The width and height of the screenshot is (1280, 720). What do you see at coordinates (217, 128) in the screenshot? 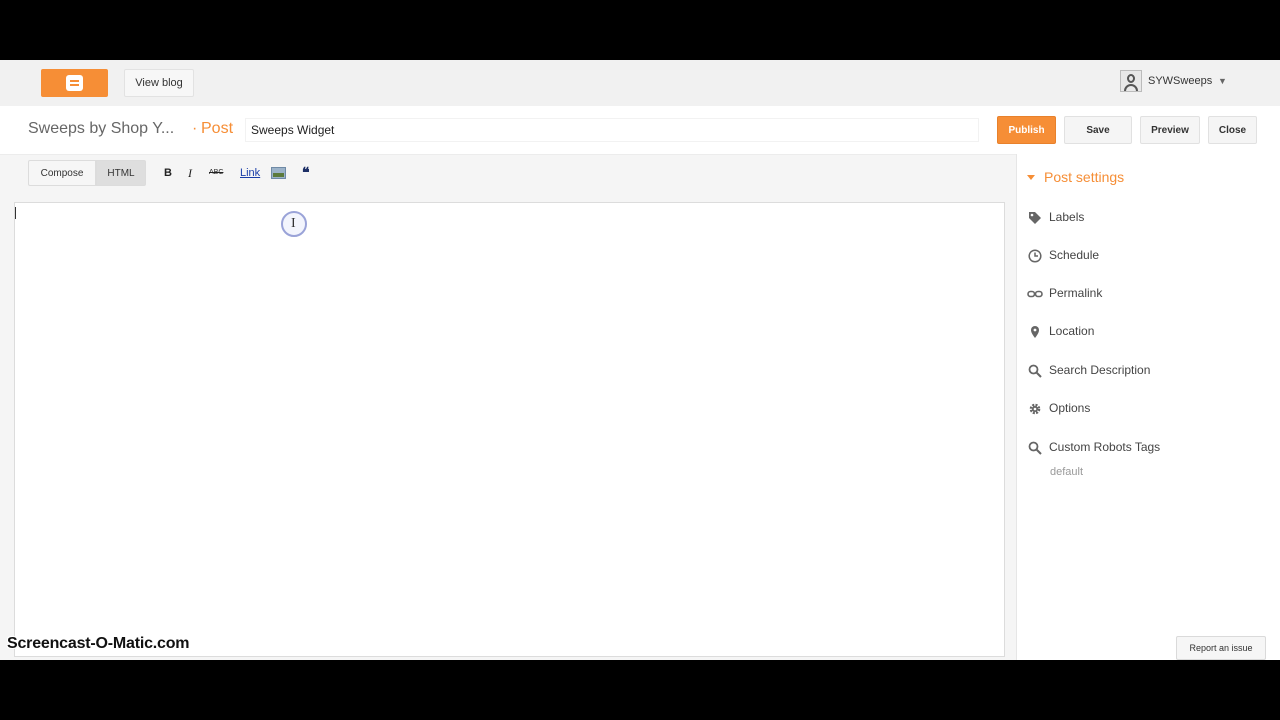
I see `breadcrumb-post: Post` at bounding box center [217, 128].